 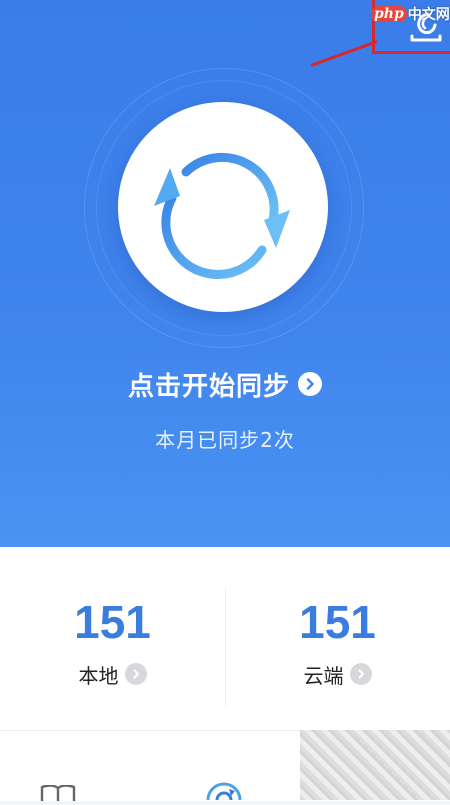 I want to click on local-label: 本地, so click(x=98, y=675).